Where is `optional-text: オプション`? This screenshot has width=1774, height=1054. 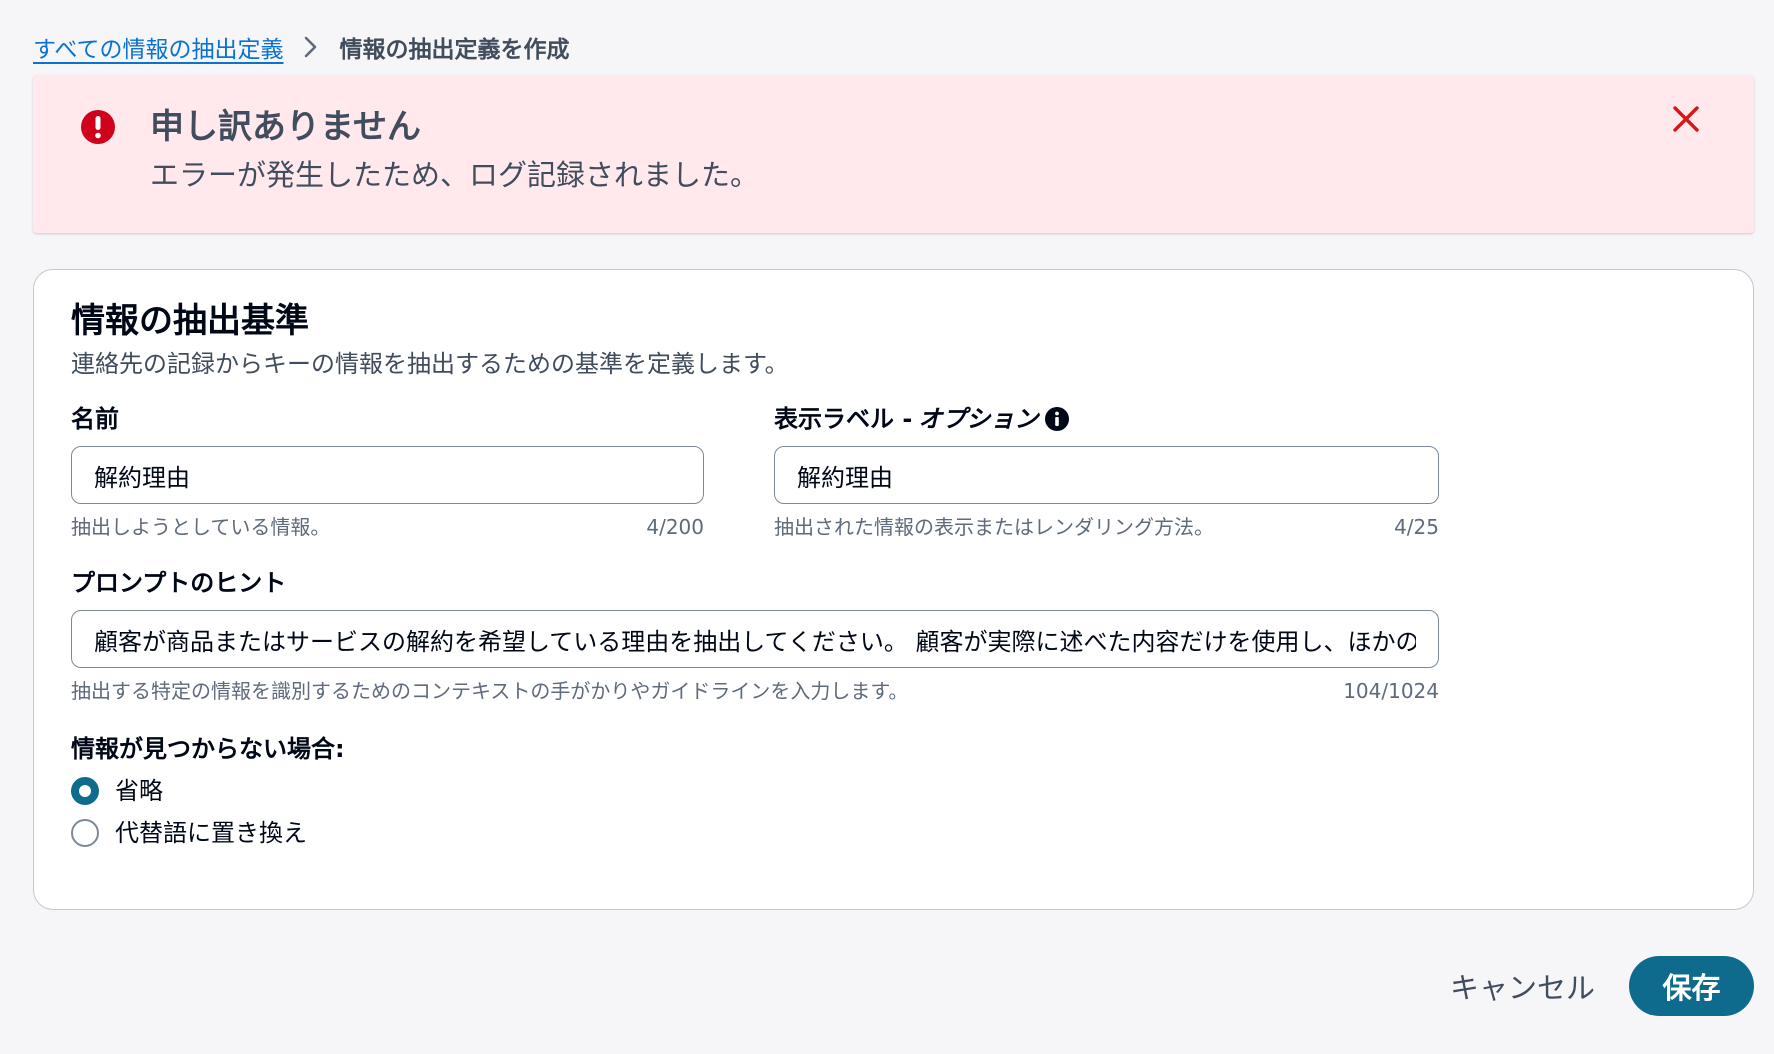 optional-text: オプション is located at coordinates (978, 419).